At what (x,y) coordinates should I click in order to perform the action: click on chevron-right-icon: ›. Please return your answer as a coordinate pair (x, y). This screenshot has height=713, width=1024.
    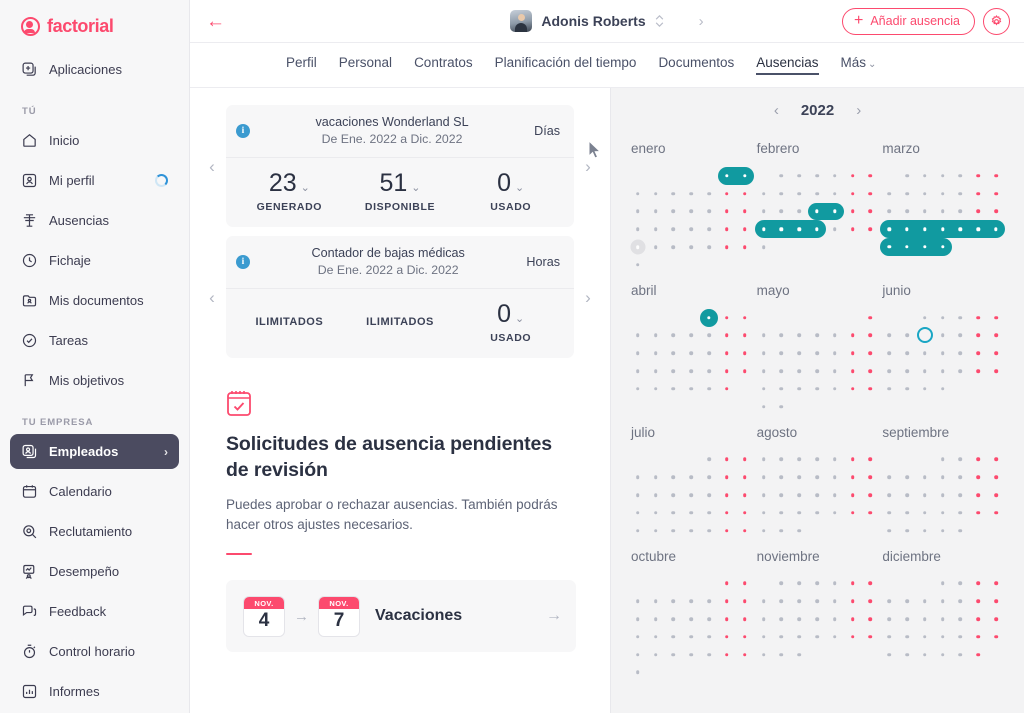
    Looking at the image, I should click on (858, 110).